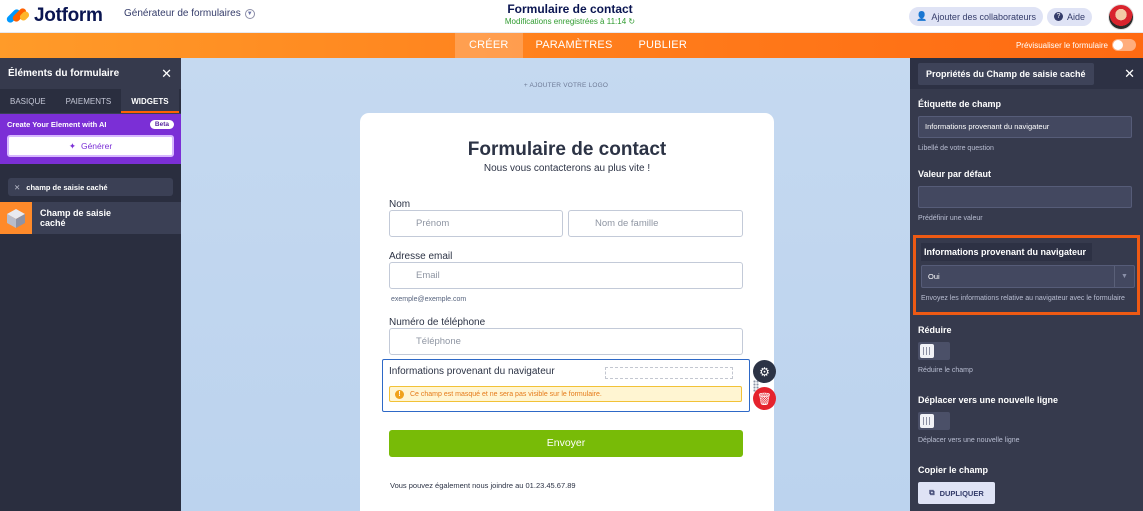 This screenshot has width=1143, height=511. I want to click on help-icon: ?, so click(1058, 16).